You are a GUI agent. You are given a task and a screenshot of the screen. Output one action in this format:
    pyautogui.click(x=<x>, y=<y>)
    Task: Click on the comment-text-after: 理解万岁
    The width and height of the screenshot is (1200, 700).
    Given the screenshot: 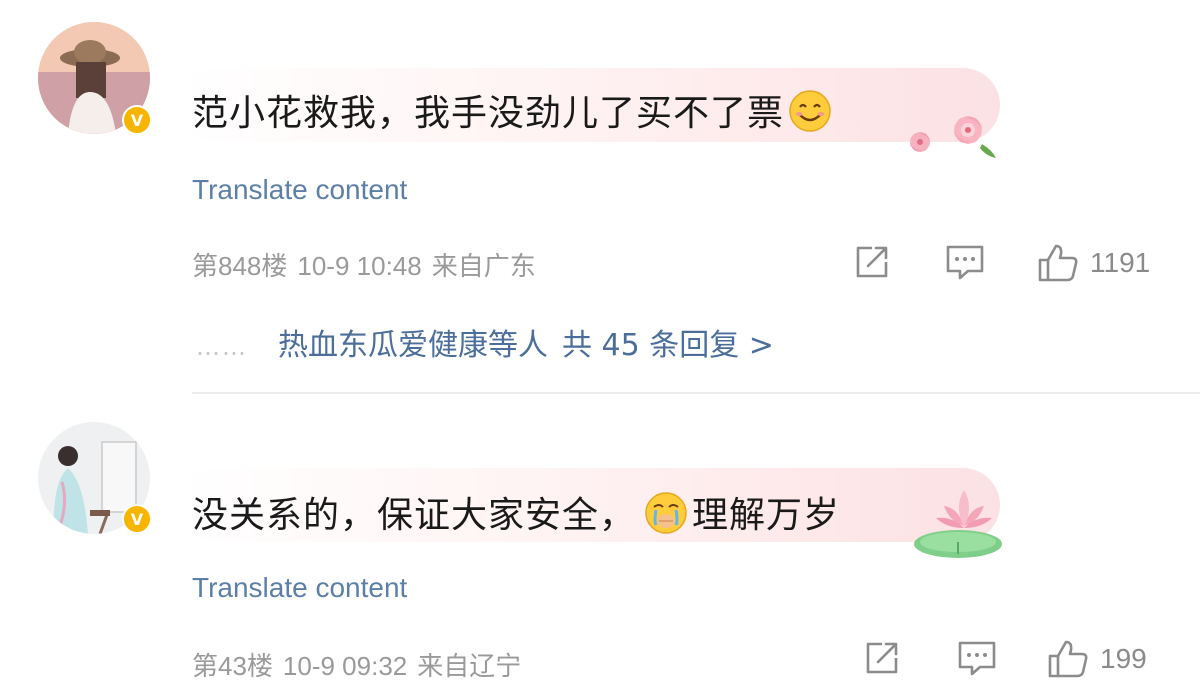 What is the action you would take?
    pyautogui.click(x=766, y=515)
    